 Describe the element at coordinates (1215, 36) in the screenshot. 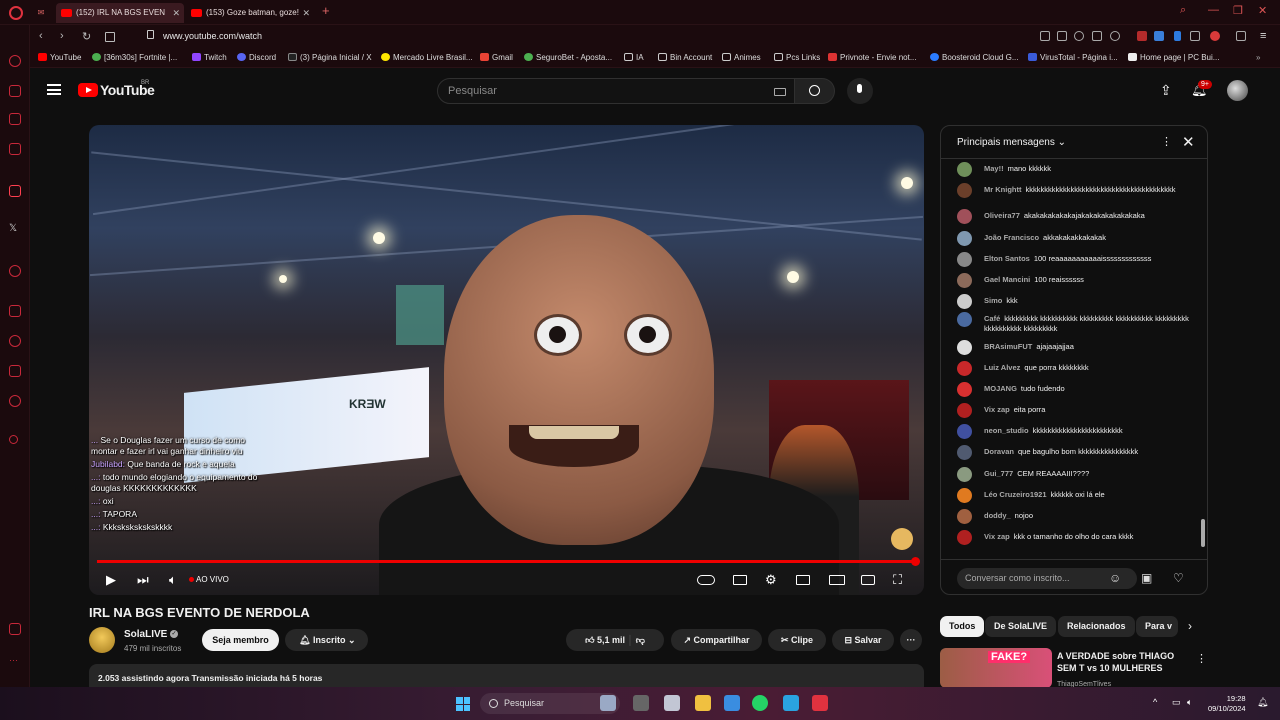

I see `aria-icon` at that location.